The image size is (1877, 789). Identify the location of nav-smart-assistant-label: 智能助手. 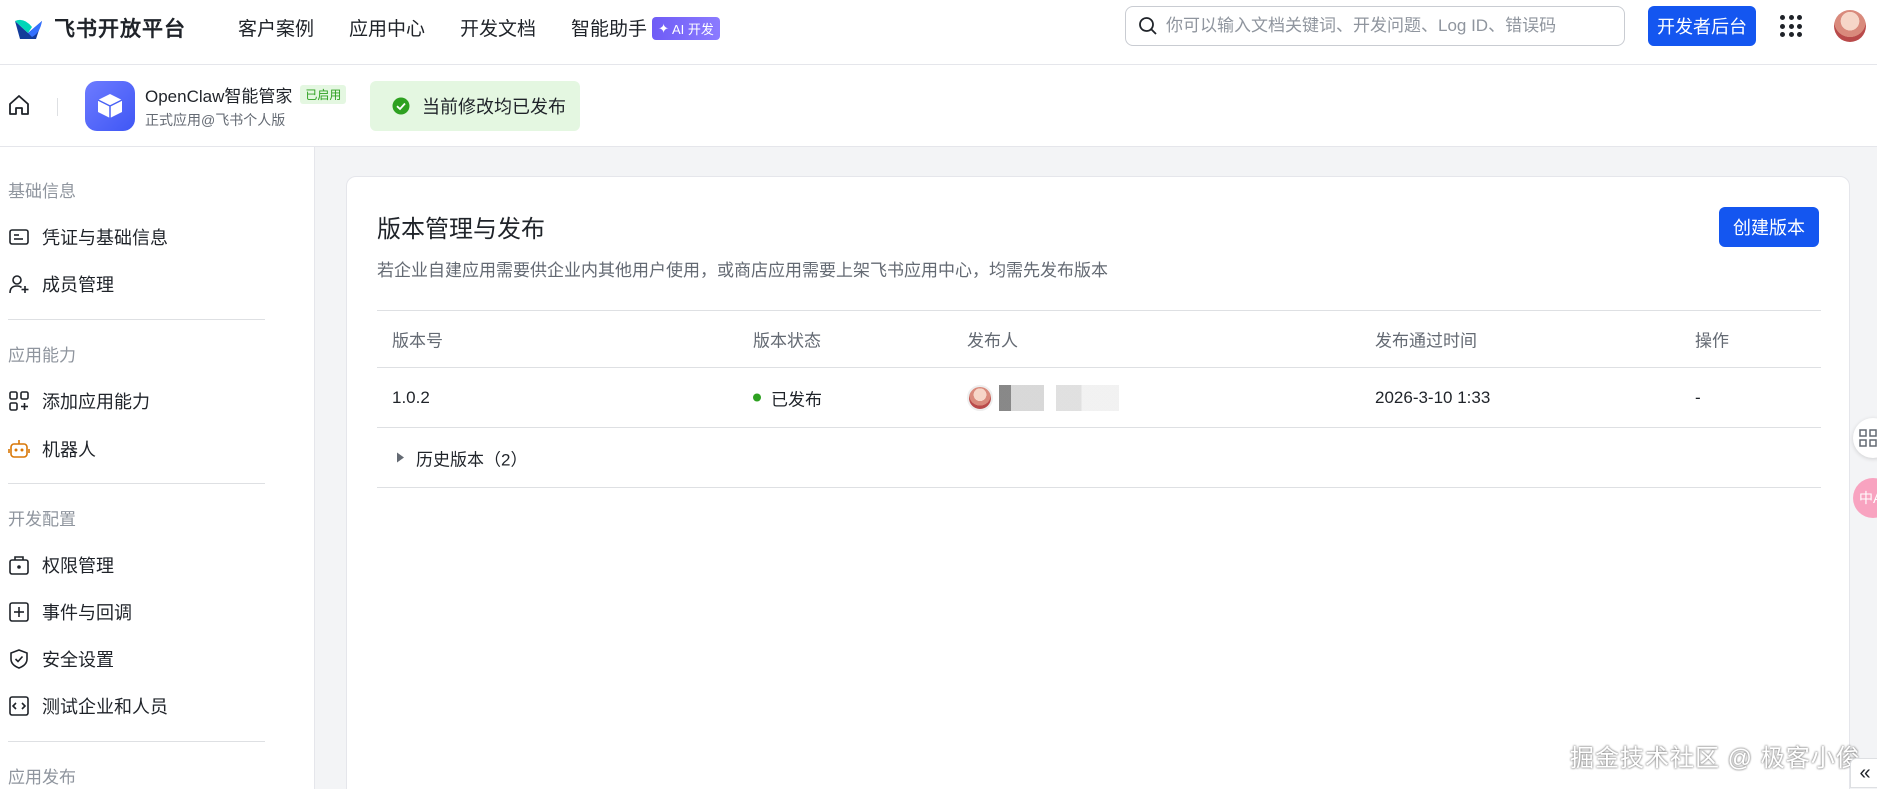
(609, 29).